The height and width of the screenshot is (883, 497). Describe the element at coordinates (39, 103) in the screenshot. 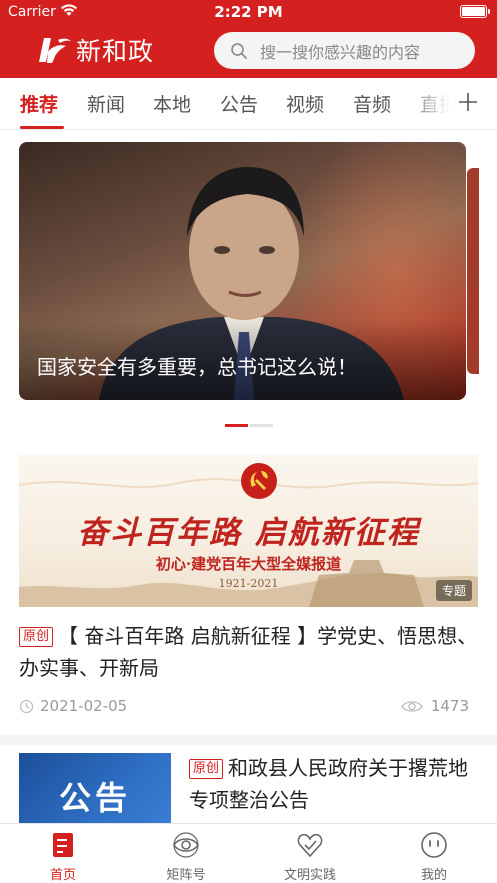

I see `tab-recommend: 推荐` at that location.